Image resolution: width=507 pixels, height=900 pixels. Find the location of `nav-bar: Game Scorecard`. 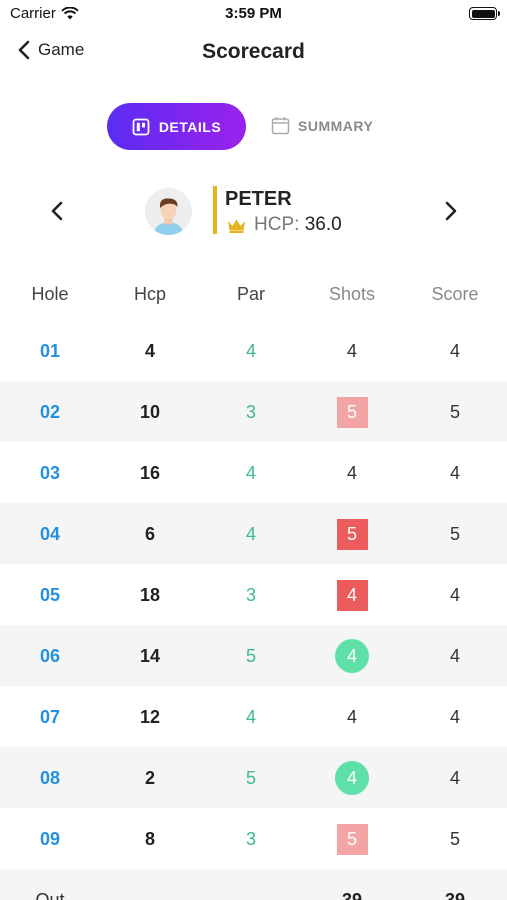

nav-bar: Game Scorecard is located at coordinates (253, 52).